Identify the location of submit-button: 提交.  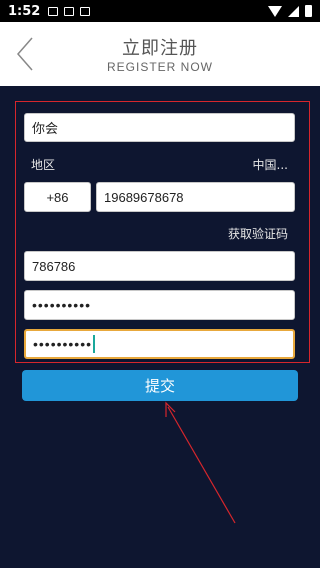
(160, 385).